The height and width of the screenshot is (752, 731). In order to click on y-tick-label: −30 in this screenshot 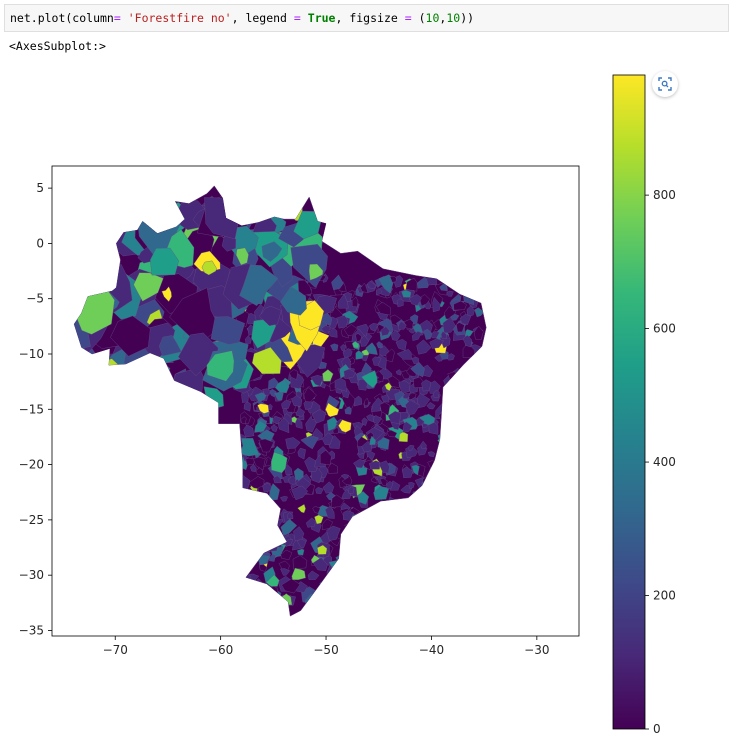, I will do `click(31, 575)`.